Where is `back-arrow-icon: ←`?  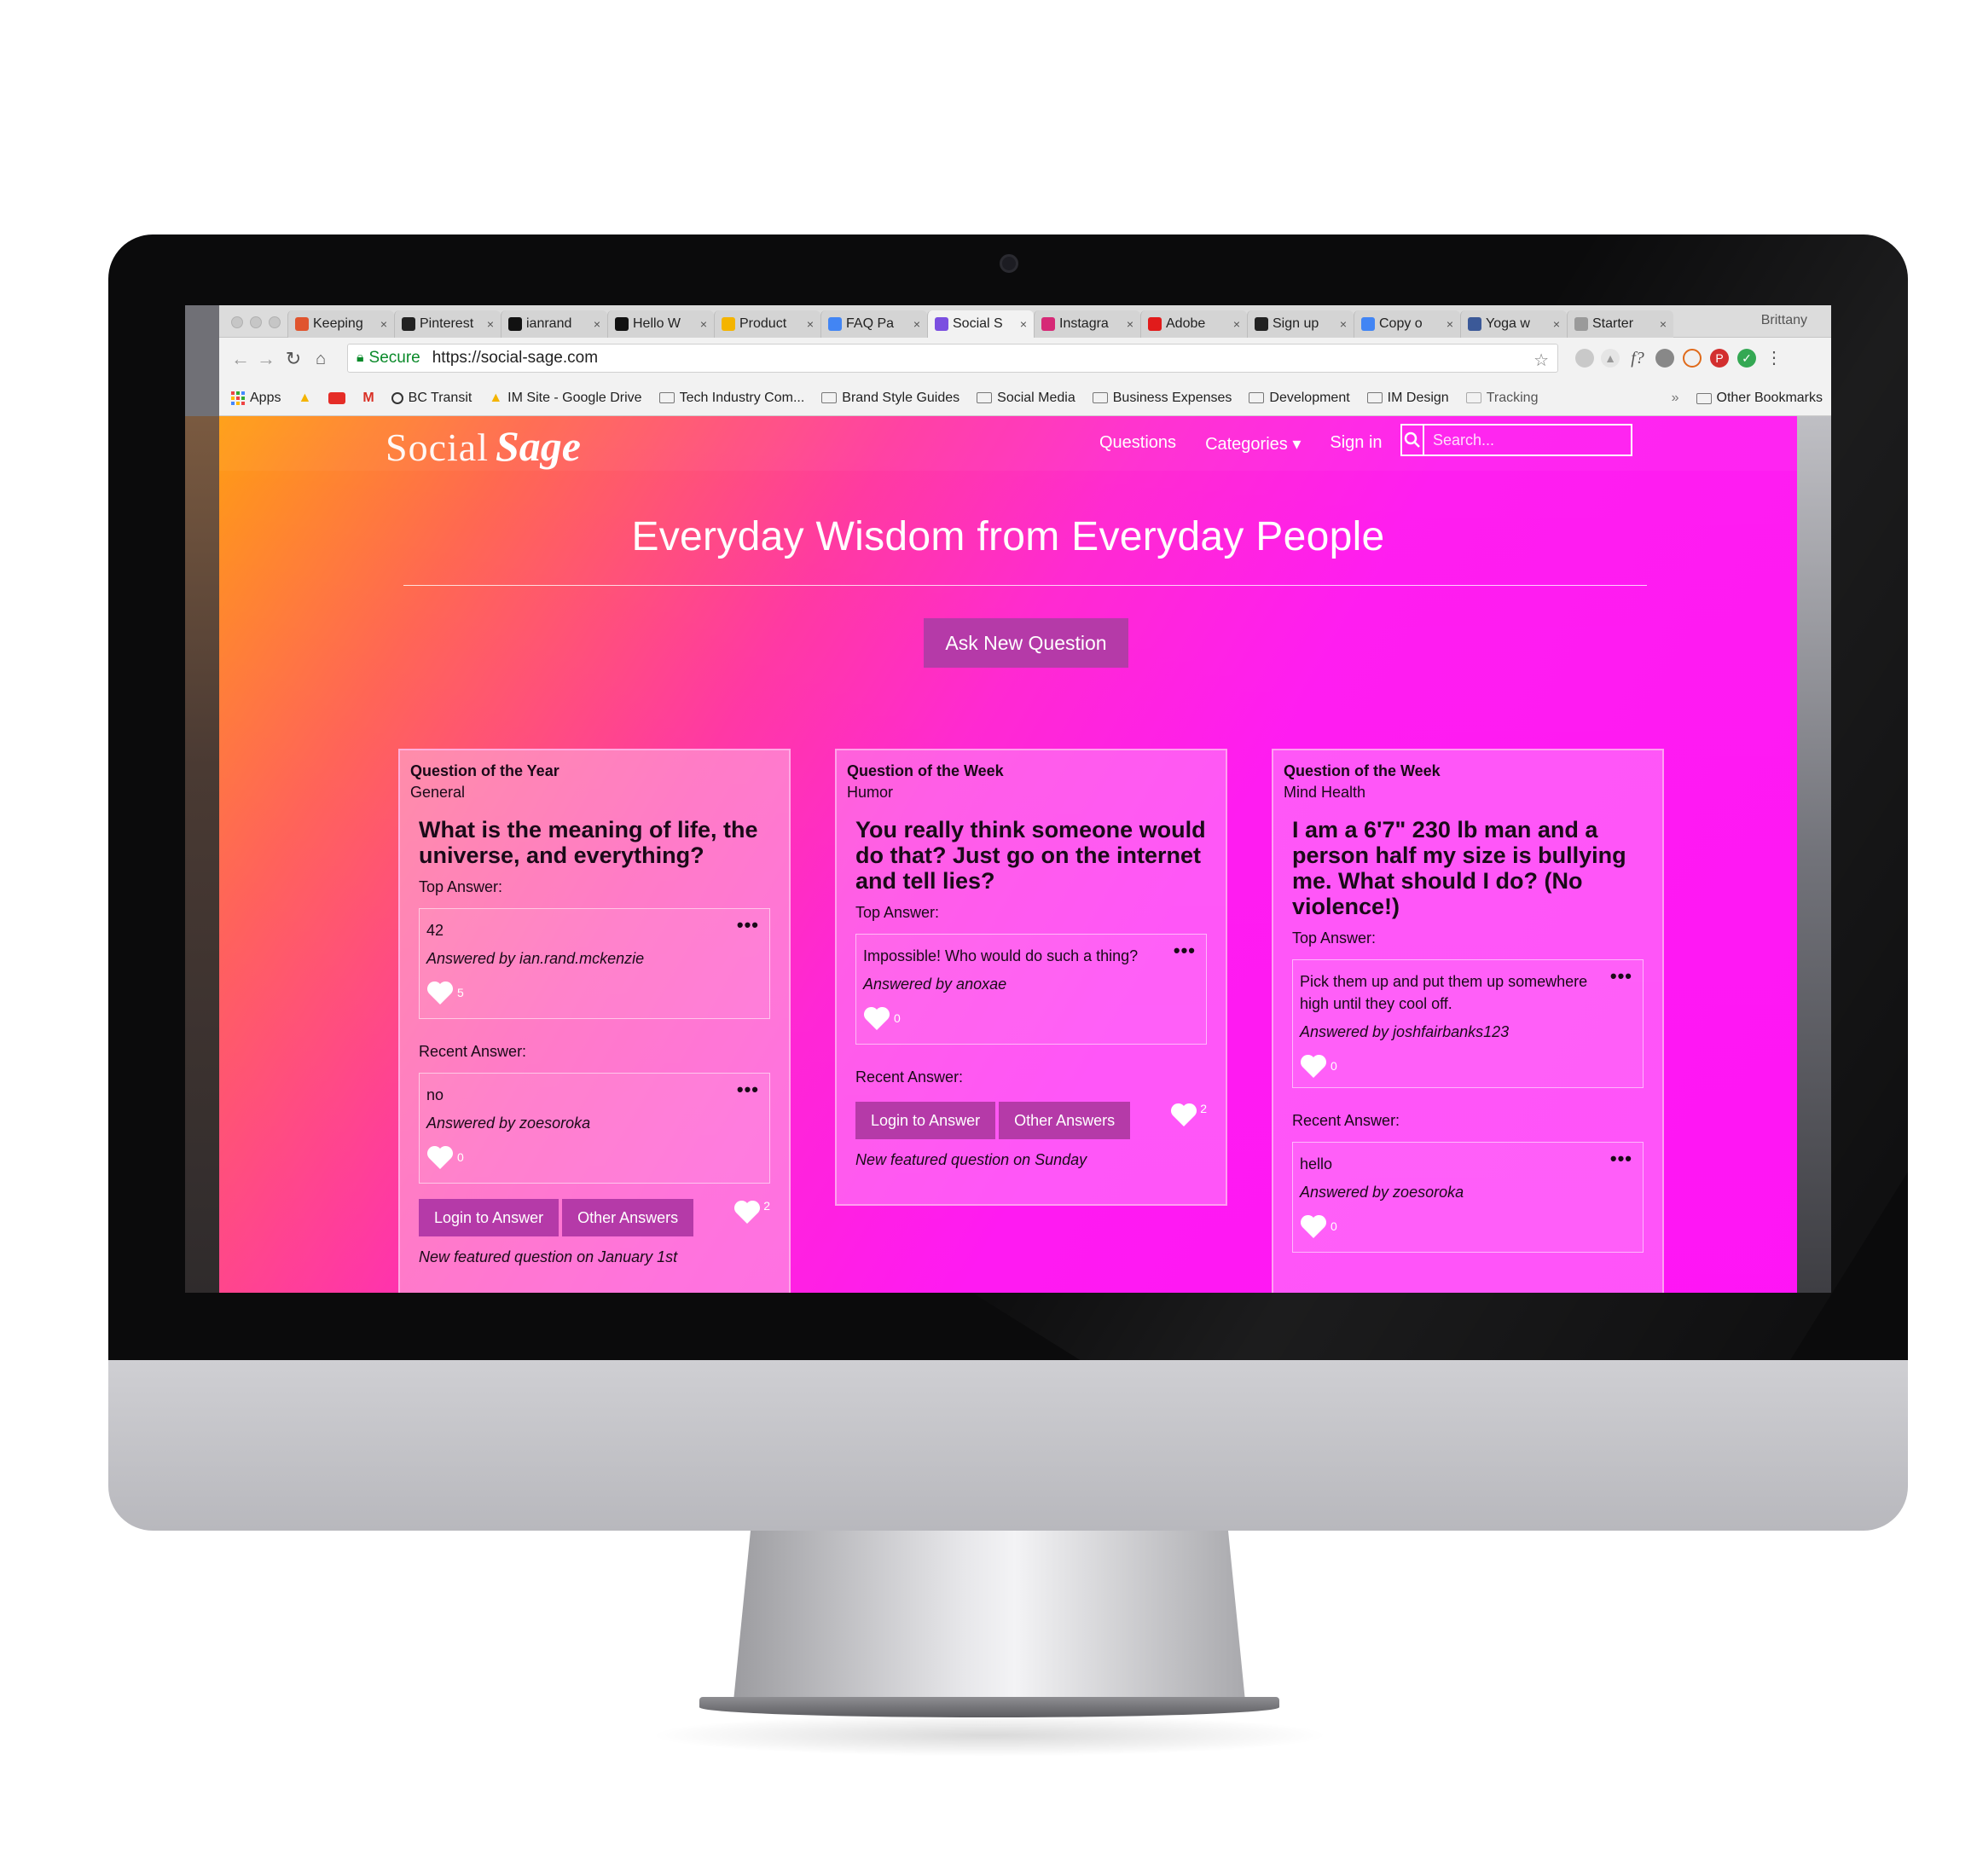 back-arrow-icon: ← is located at coordinates (240, 359).